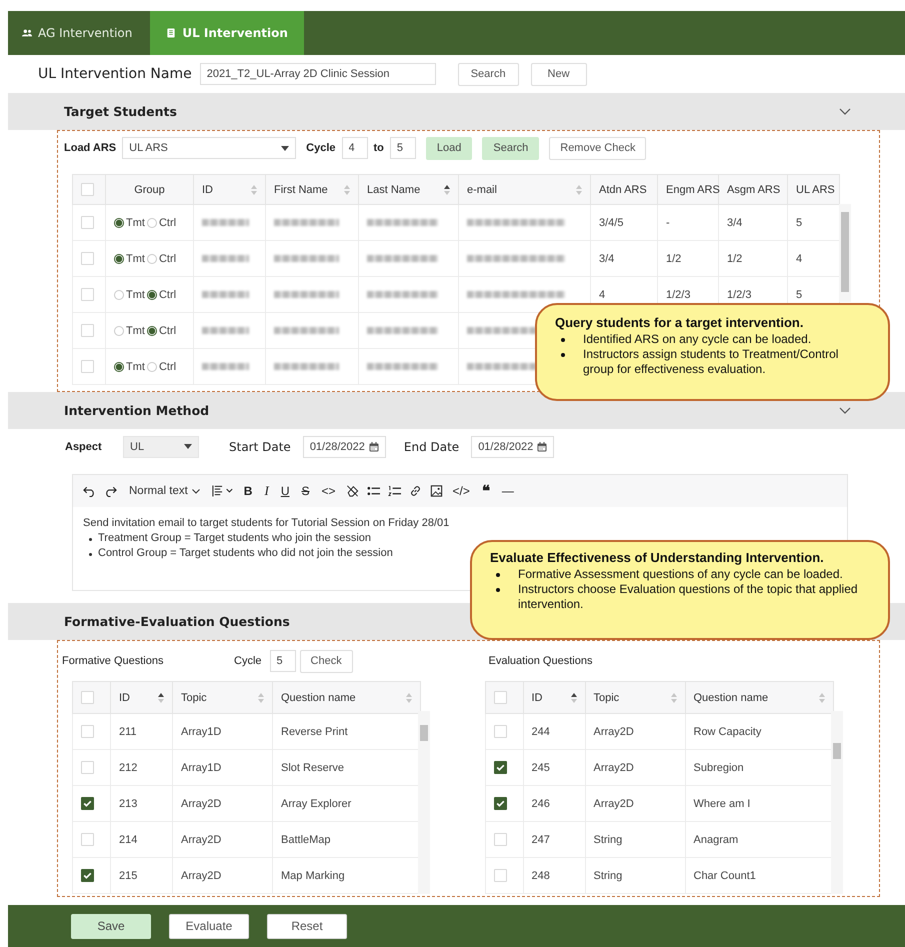 The image size is (905, 947). Describe the element at coordinates (161, 447) in the screenshot. I see `aspect-select: UL` at that location.